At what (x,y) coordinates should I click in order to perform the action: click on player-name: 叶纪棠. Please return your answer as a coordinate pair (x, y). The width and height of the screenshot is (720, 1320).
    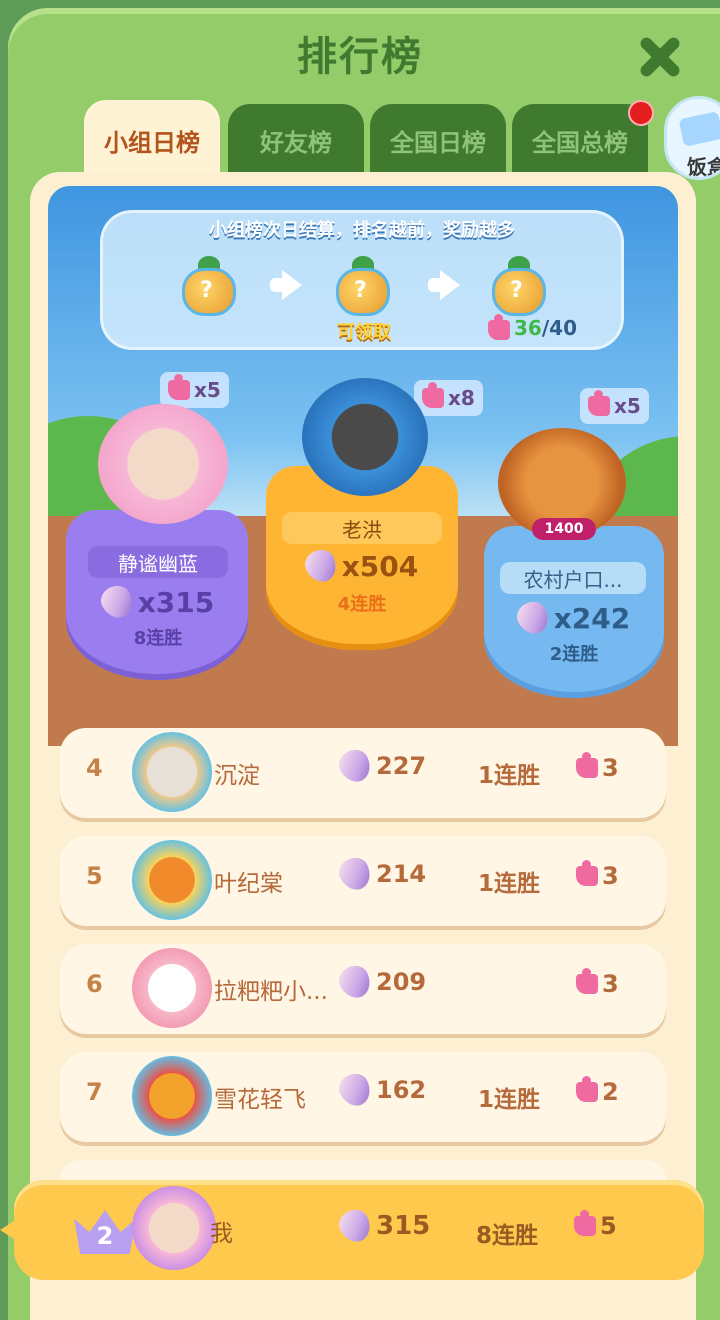
    Looking at the image, I should click on (248, 884).